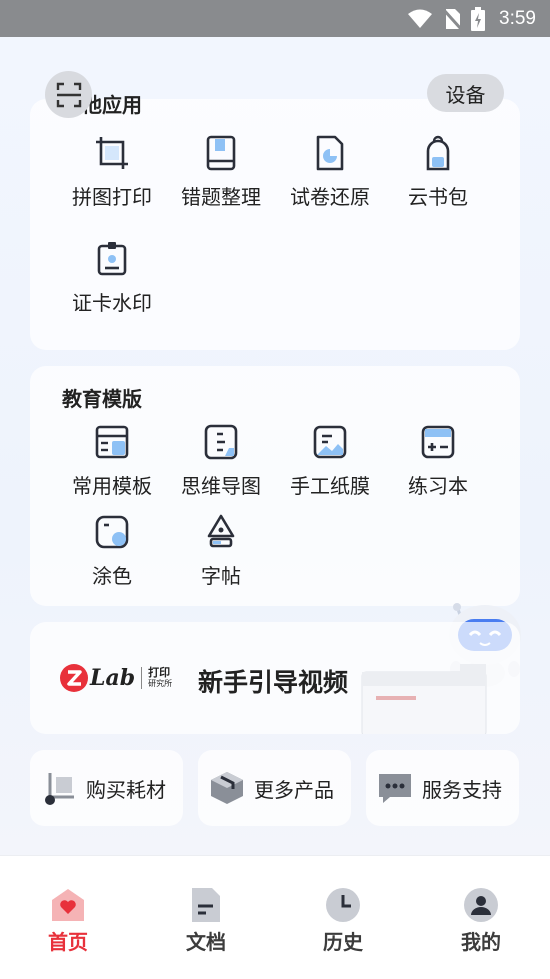  Describe the element at coordinates (160, 683) in the screenshot. I see `logo-subtitle-bottom: 研究所` at that location.